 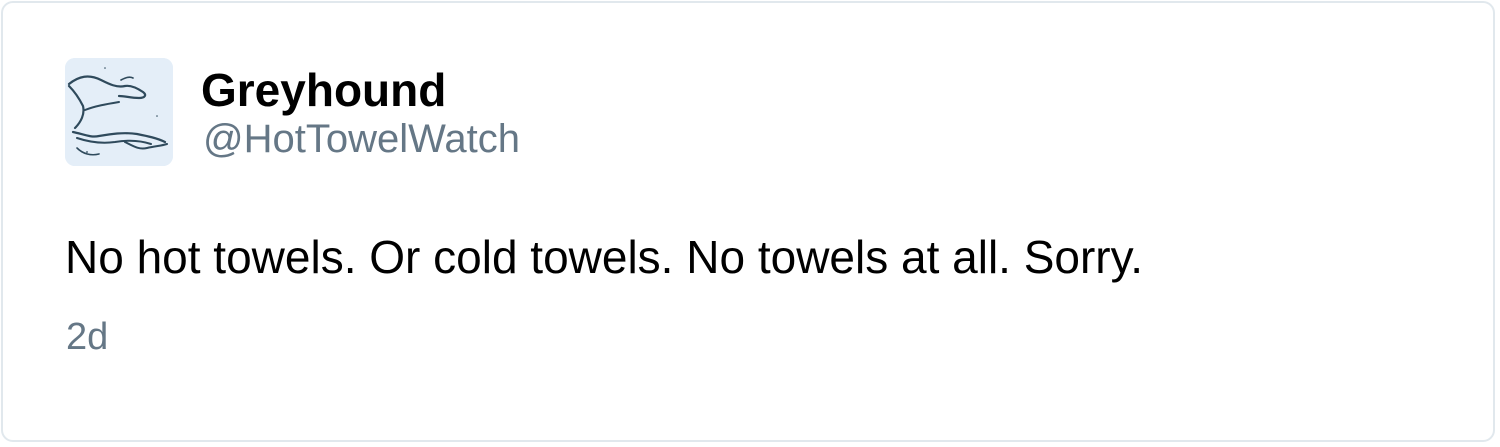 What do you see at coordinates (361, 139) in the screenshot?
I see `user-handle: @HotTowelWatch` at bounding box center [361, 139].